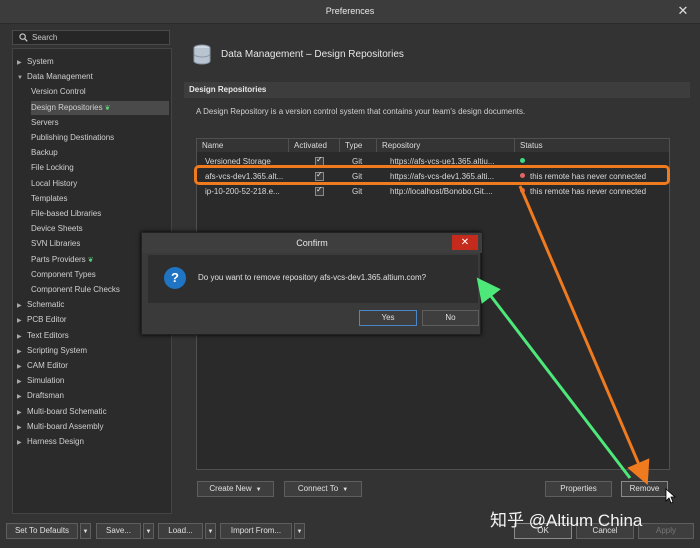  What do you see at coordinates (670, 496) in the screenshot?
I see `mouse-cursor-icon` at bounding box center [670, 496].